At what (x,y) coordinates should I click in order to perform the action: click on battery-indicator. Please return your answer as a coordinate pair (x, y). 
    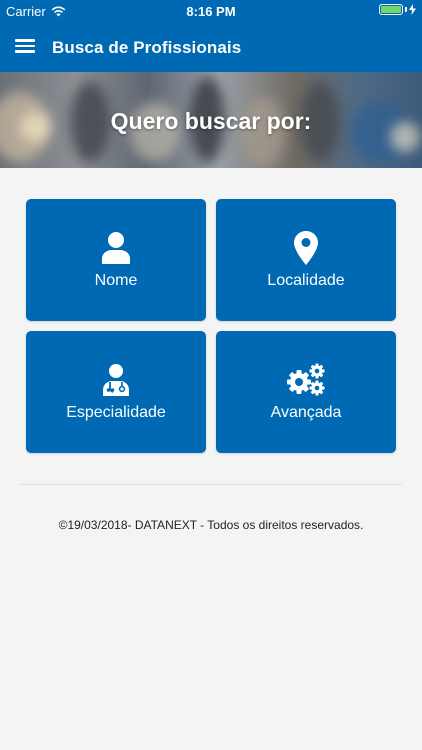
    Looking at the image, I should click on (397, 9).